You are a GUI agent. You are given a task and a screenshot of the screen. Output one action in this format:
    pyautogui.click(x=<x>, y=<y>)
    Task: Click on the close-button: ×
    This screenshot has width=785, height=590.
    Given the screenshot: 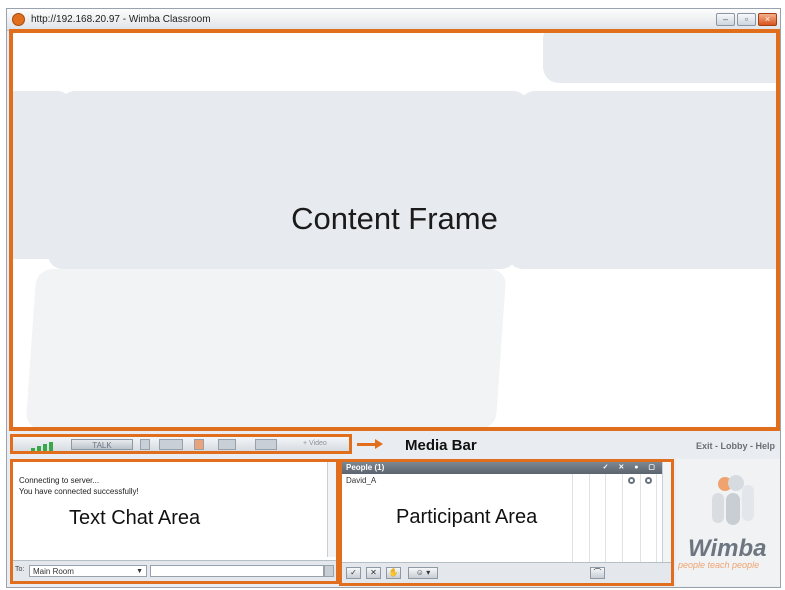 What is the action you would take?
    pyautogui.click(x=767, y=19)
    